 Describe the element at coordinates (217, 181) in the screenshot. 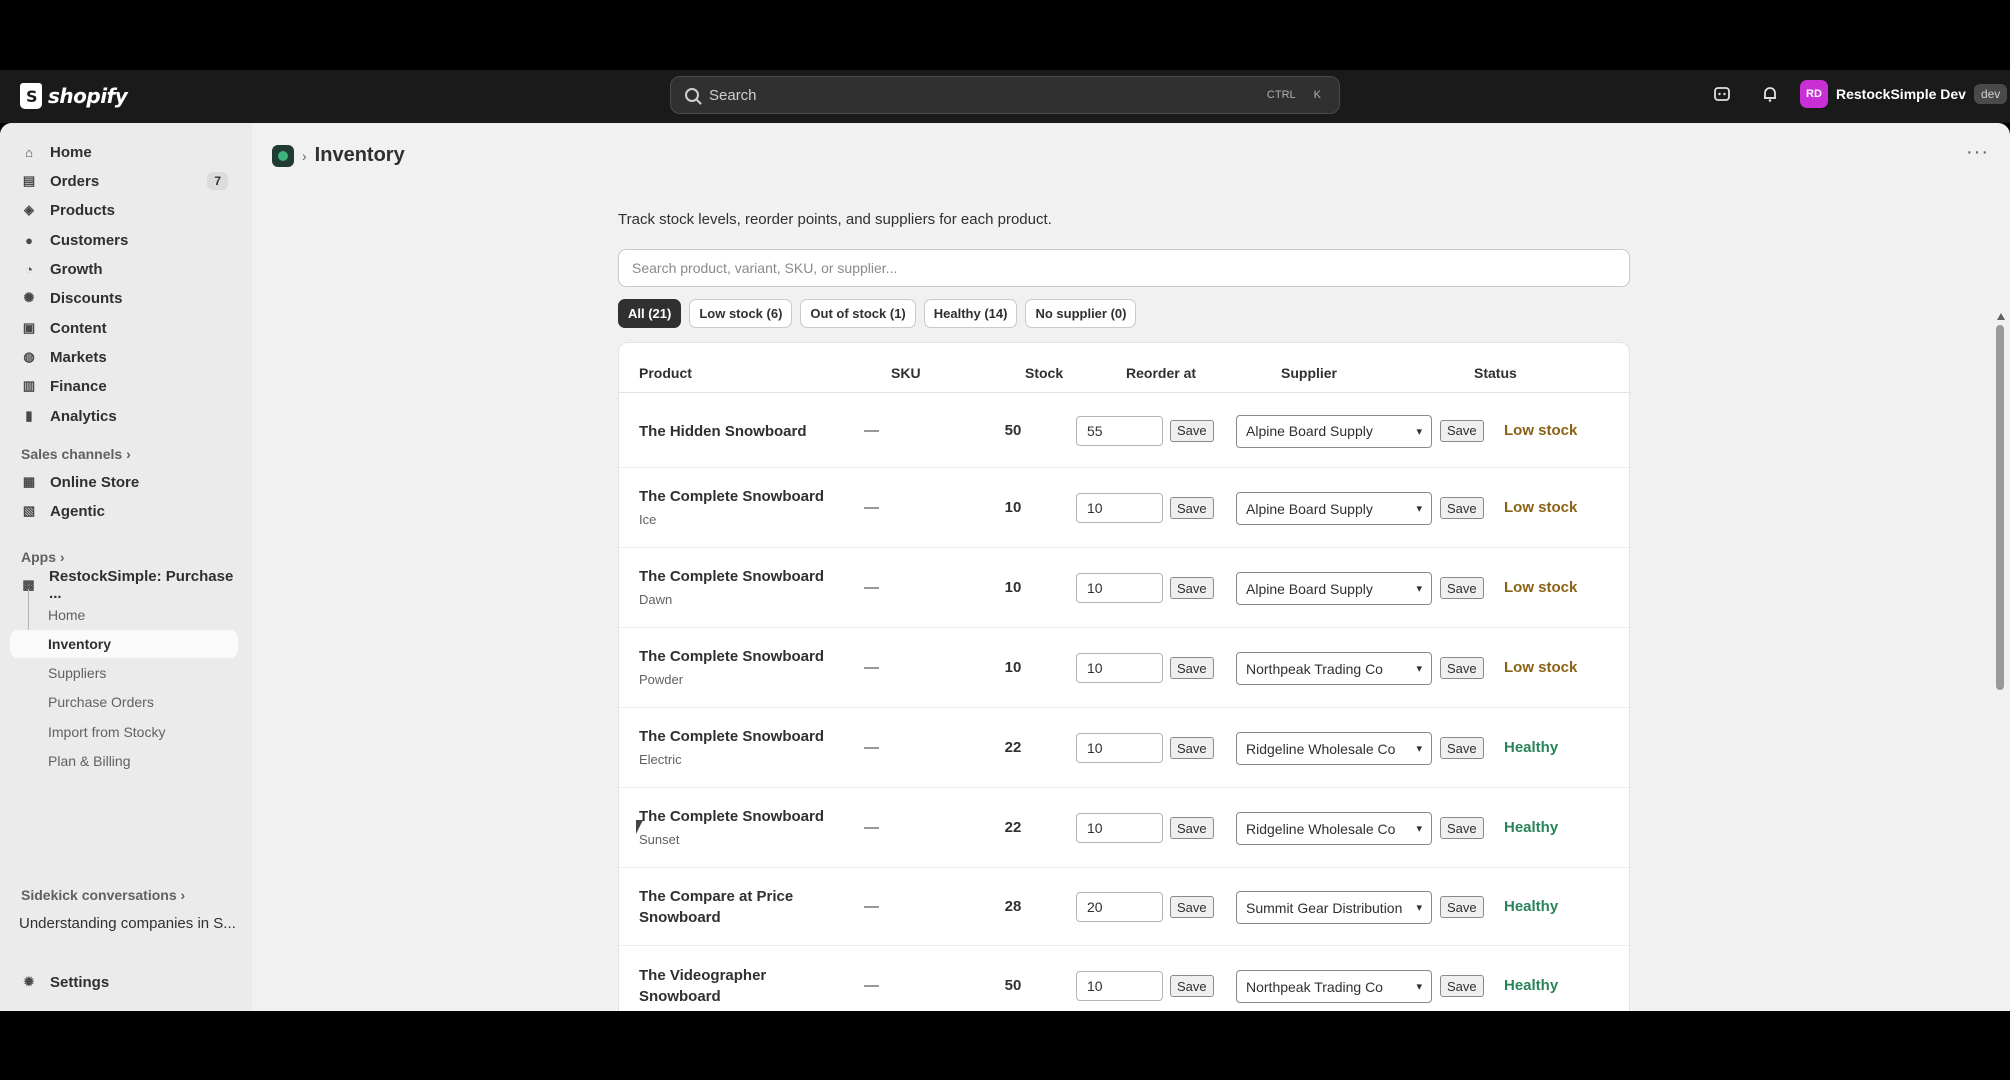

I see `orders-count-badge: 7` at that location.